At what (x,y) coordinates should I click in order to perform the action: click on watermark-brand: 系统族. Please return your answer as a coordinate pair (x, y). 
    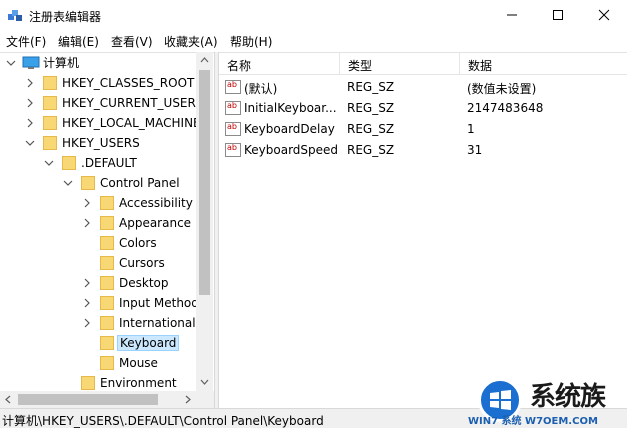
    Looking at the image, I should click on (568, 397).